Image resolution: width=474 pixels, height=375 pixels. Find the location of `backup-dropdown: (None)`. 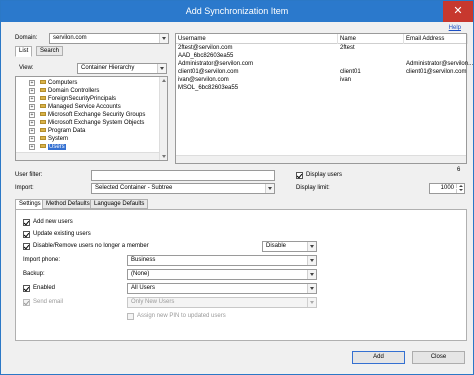

backup-dropdown: (None) is located at coordinates (222, 274).